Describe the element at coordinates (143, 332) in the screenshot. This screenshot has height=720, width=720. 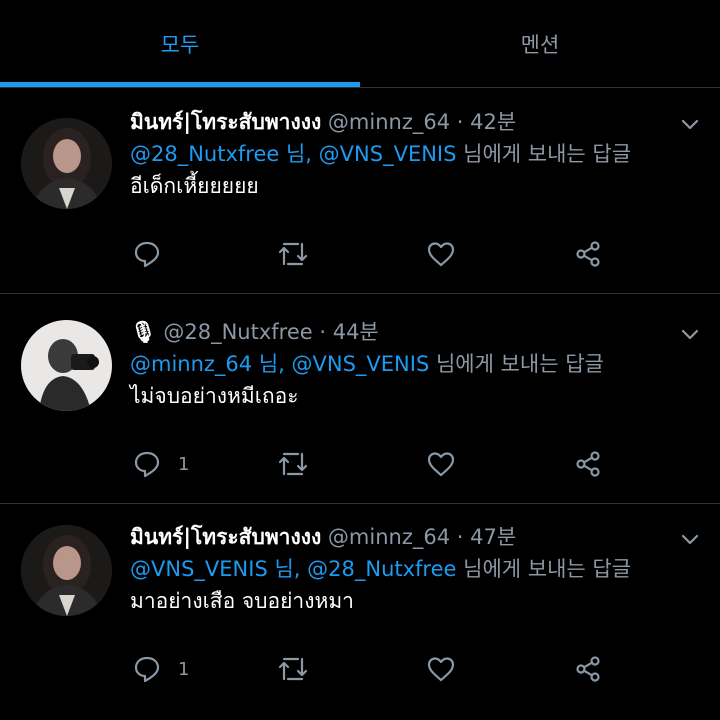
I see `display-name: 🎙` at that location.